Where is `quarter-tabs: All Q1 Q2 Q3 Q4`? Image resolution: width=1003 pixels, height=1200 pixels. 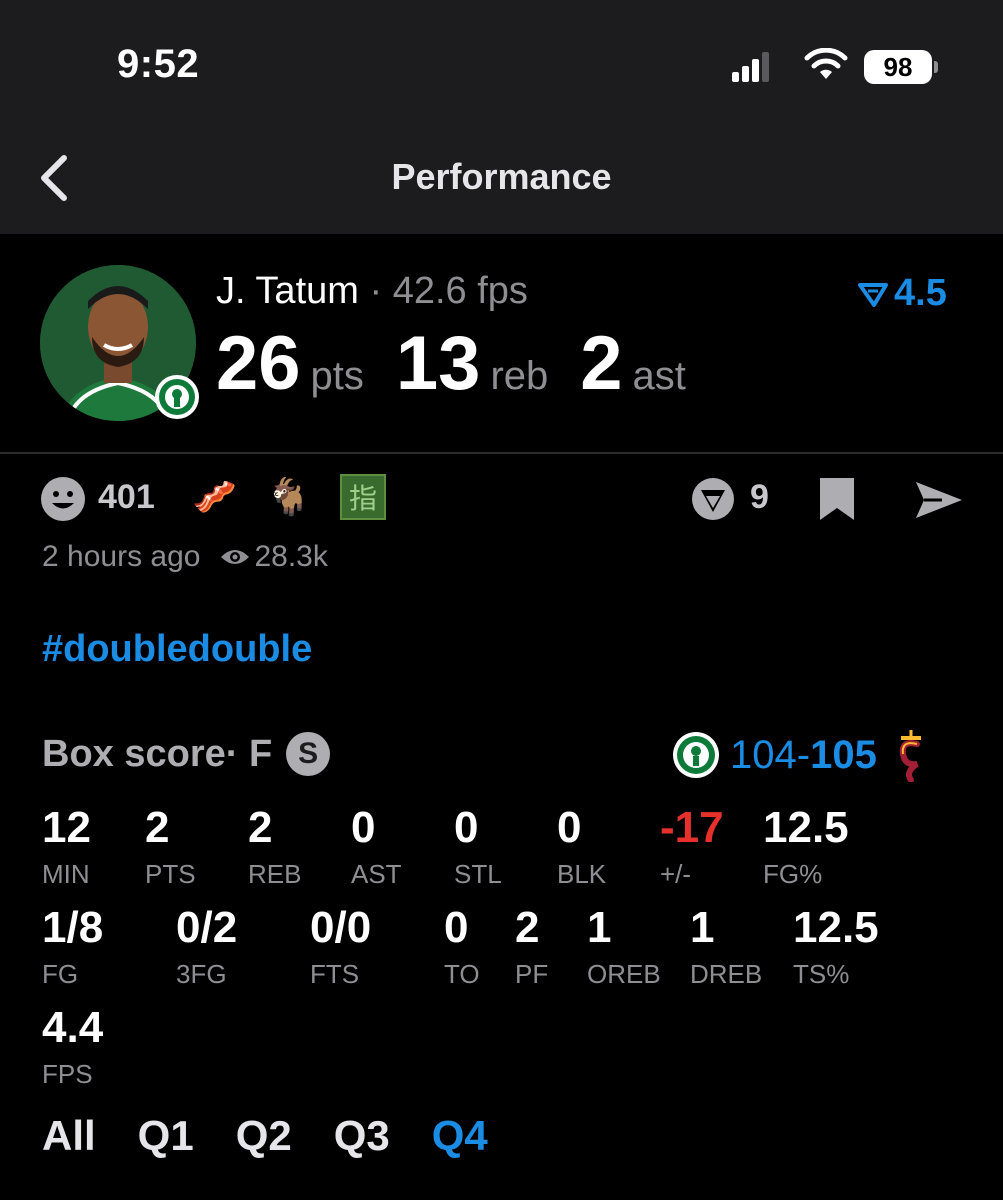 quarter-tabs: All Q1 Q2 Q3 Q4 is located at coordinates (265, 1136).